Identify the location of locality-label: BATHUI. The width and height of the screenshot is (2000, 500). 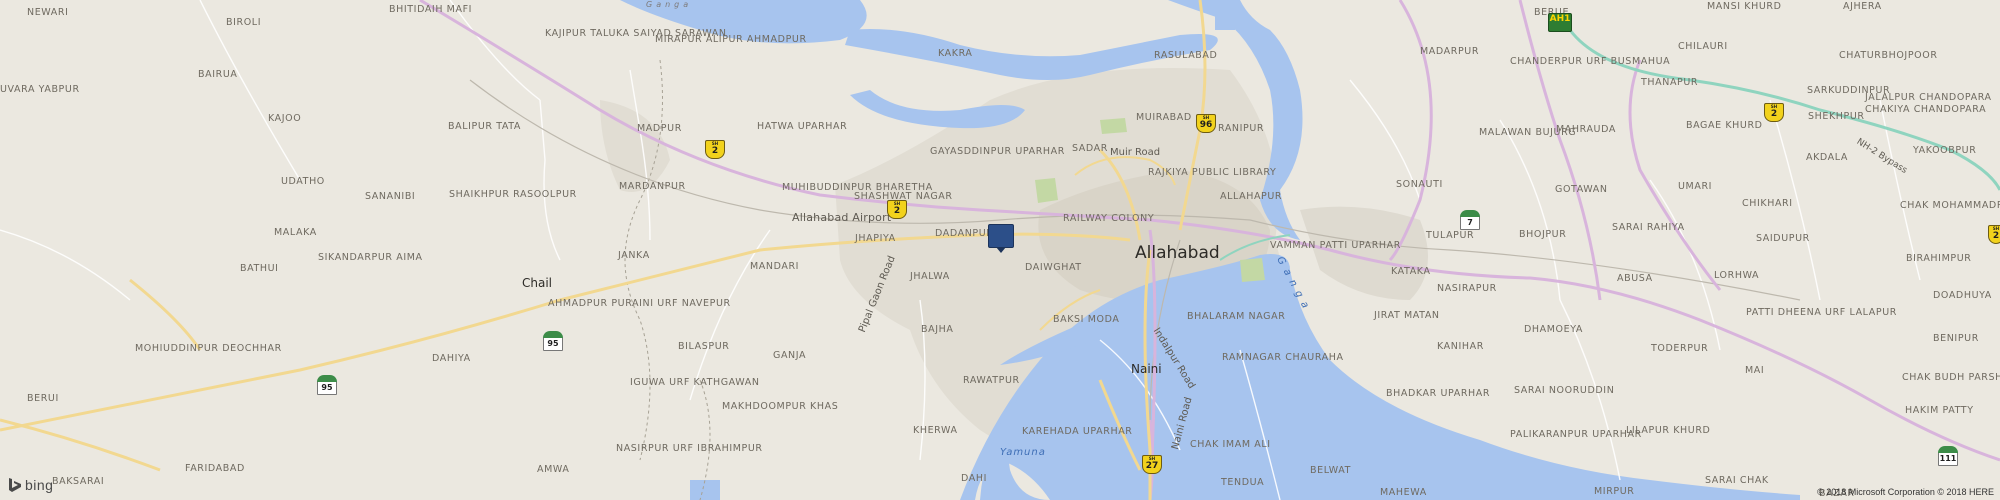
(259, 268).